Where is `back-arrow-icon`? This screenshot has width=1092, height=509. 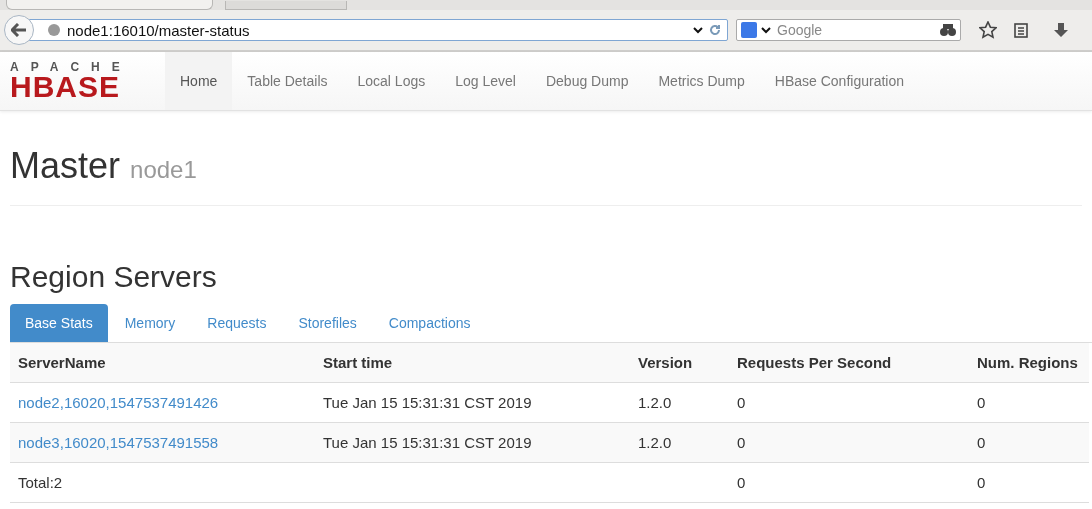 back-arrow-icon is located at coordinates (19, 30).